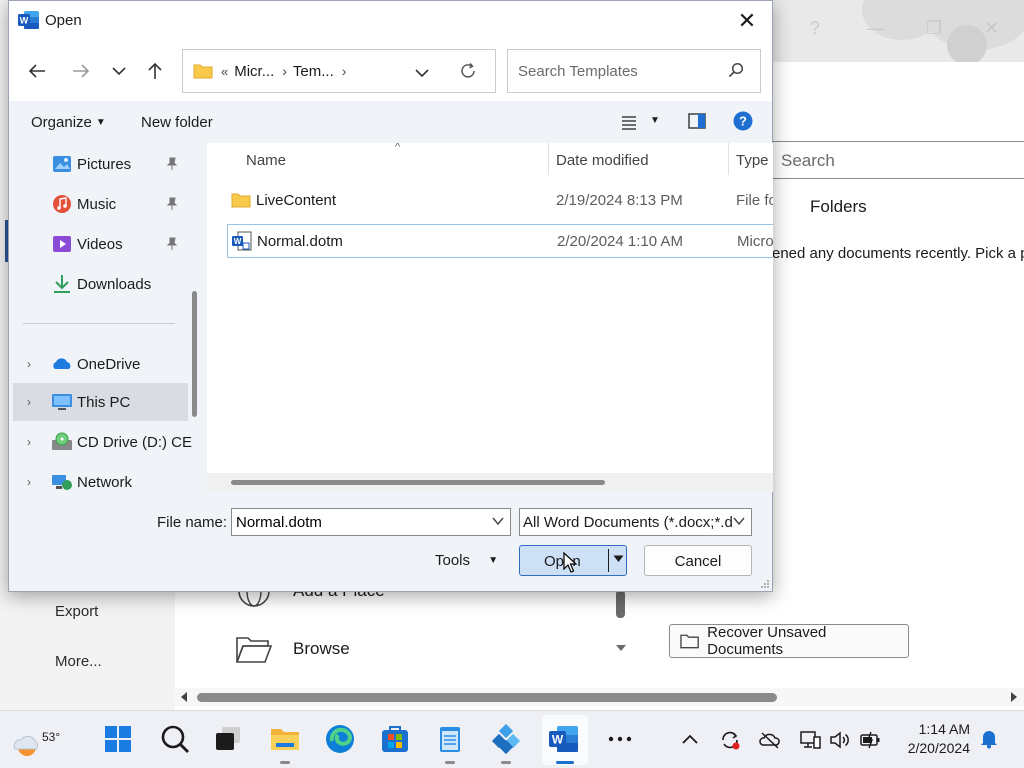  What do you see at coordinates (500, 201) in the screenshot?
I see `file-row-livecontent: LiveContent 2/19/2024 8:13 PM File fo` at bounding box center [500, 201].